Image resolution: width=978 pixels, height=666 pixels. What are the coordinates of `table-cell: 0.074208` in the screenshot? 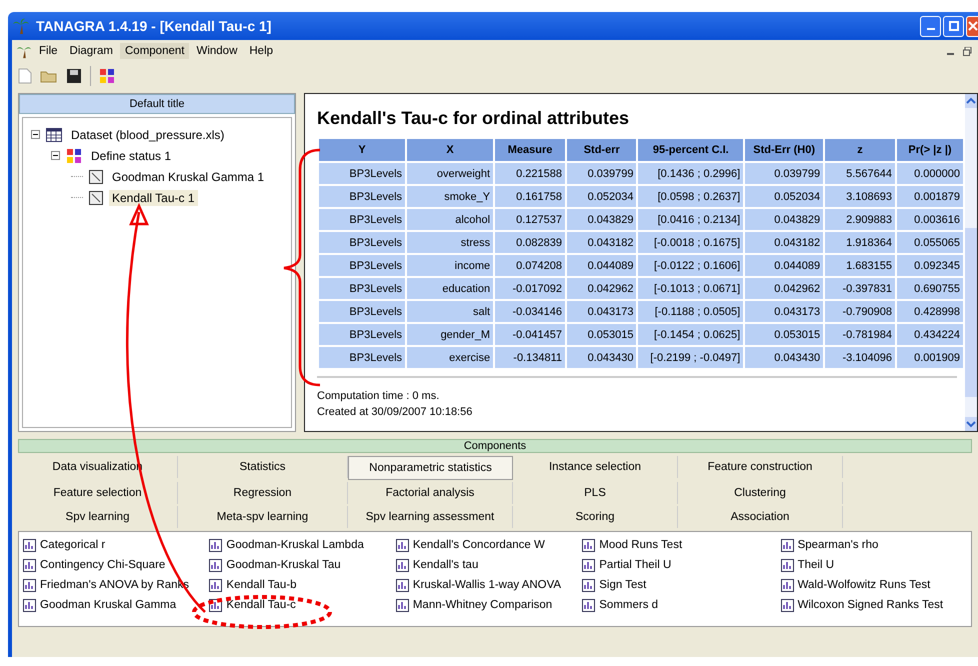 It's located at (530, 265).